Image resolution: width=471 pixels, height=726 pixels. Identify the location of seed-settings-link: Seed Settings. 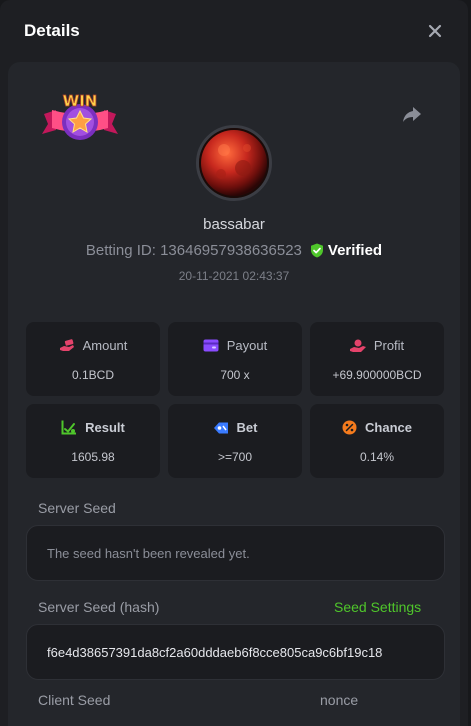
(377, 607).